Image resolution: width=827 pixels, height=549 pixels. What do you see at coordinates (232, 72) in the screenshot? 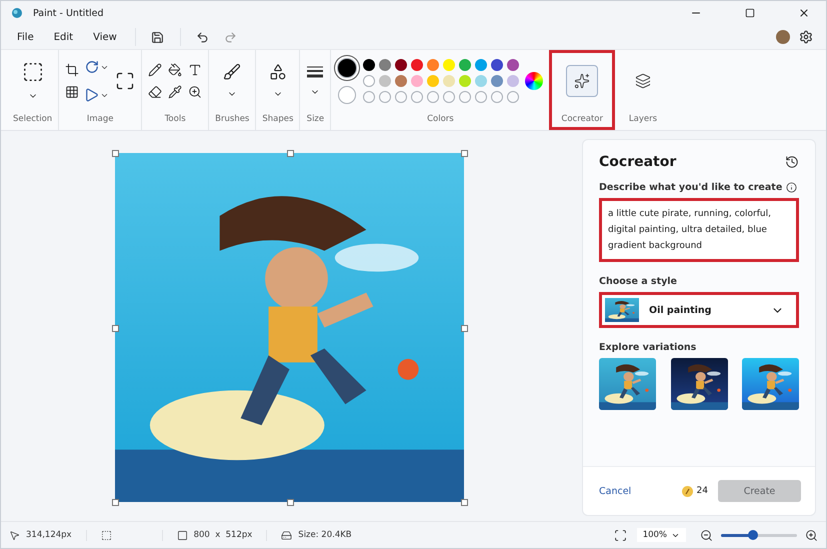
I see `brush-icon` at bounding box center [232, 72].